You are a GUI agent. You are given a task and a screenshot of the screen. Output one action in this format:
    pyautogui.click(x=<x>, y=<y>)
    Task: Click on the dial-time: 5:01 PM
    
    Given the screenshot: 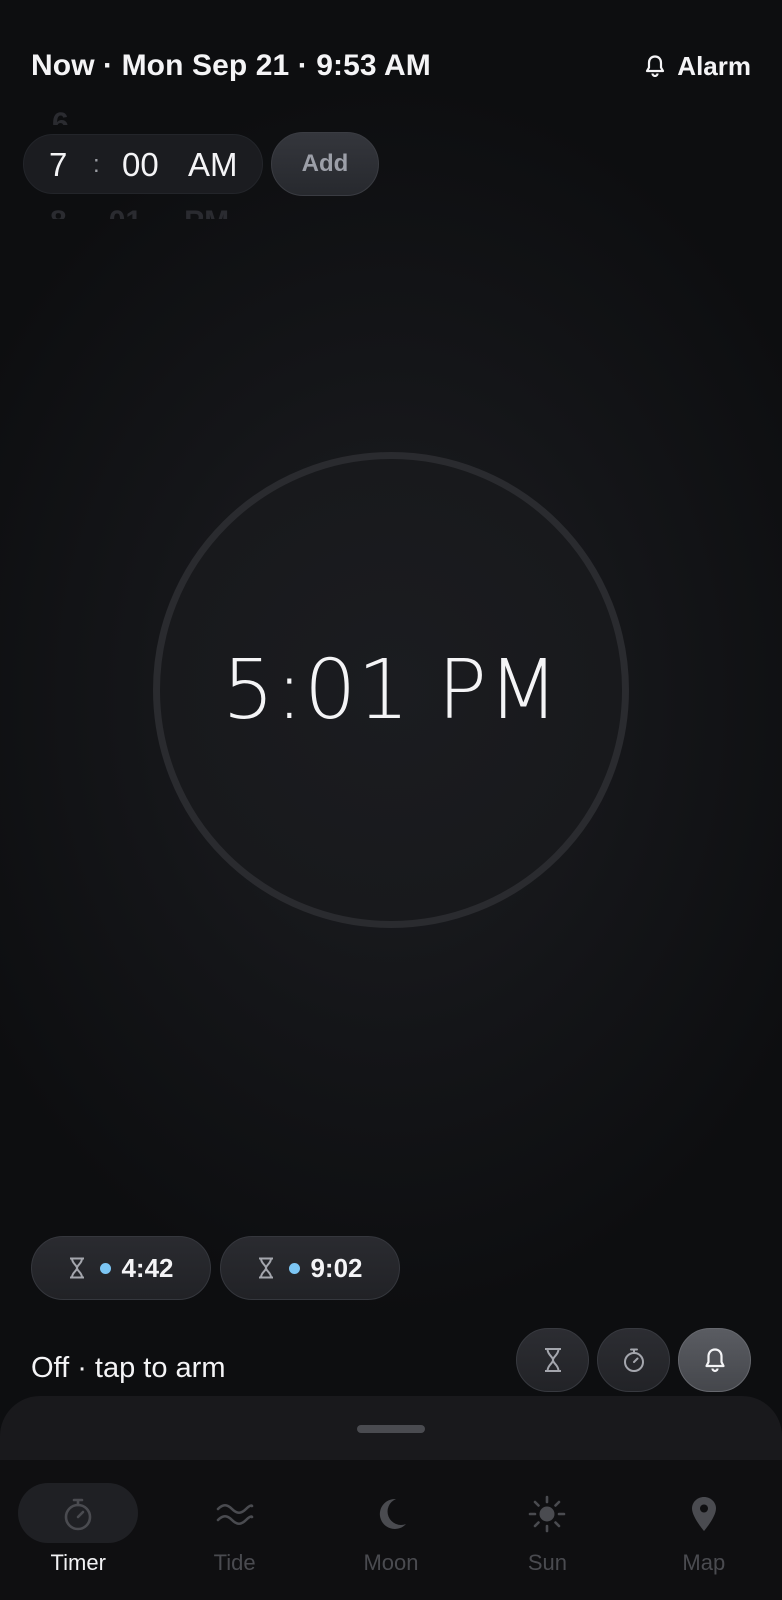 What is the action you would take?
    pyautogui.click(x=391, y=690)
    